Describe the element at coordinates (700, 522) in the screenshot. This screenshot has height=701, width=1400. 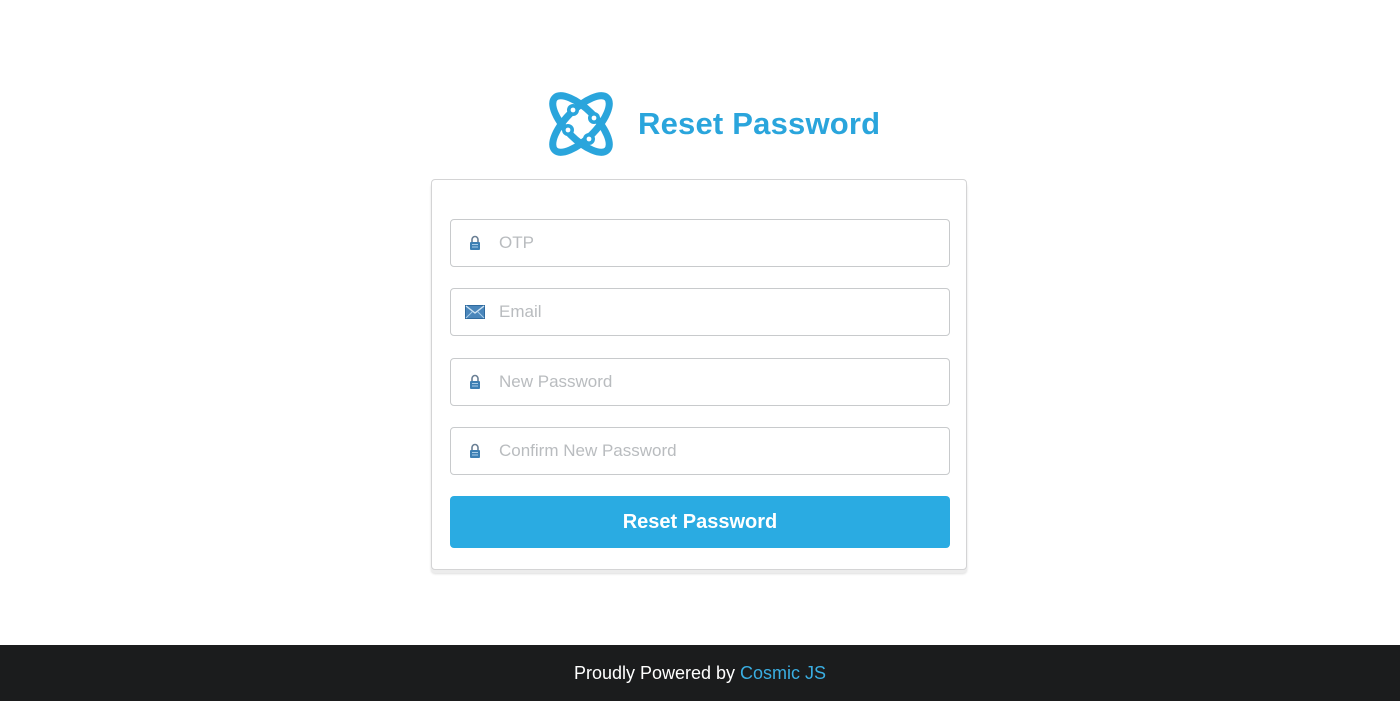
I see `reset-password-button: Reset Password` at that location.